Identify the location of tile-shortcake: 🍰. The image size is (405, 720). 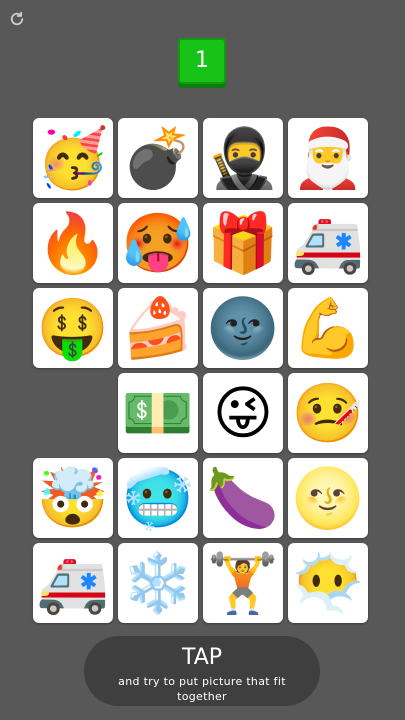
(158, 328).